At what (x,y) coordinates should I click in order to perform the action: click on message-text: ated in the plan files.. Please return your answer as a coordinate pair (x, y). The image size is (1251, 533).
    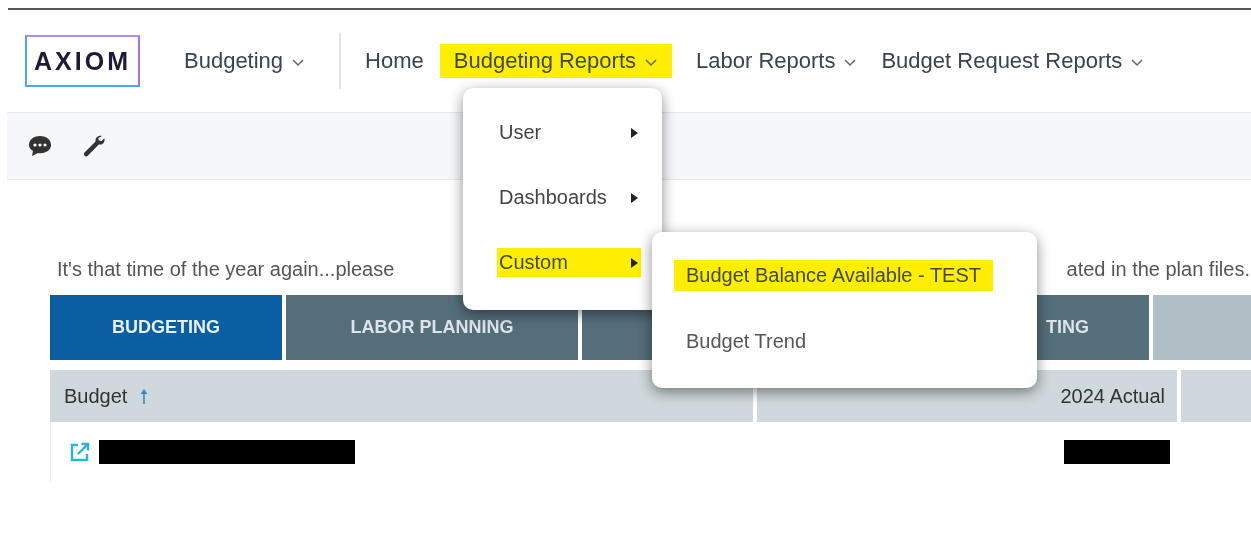
    Looking at the image, I should click on (1158, 269).